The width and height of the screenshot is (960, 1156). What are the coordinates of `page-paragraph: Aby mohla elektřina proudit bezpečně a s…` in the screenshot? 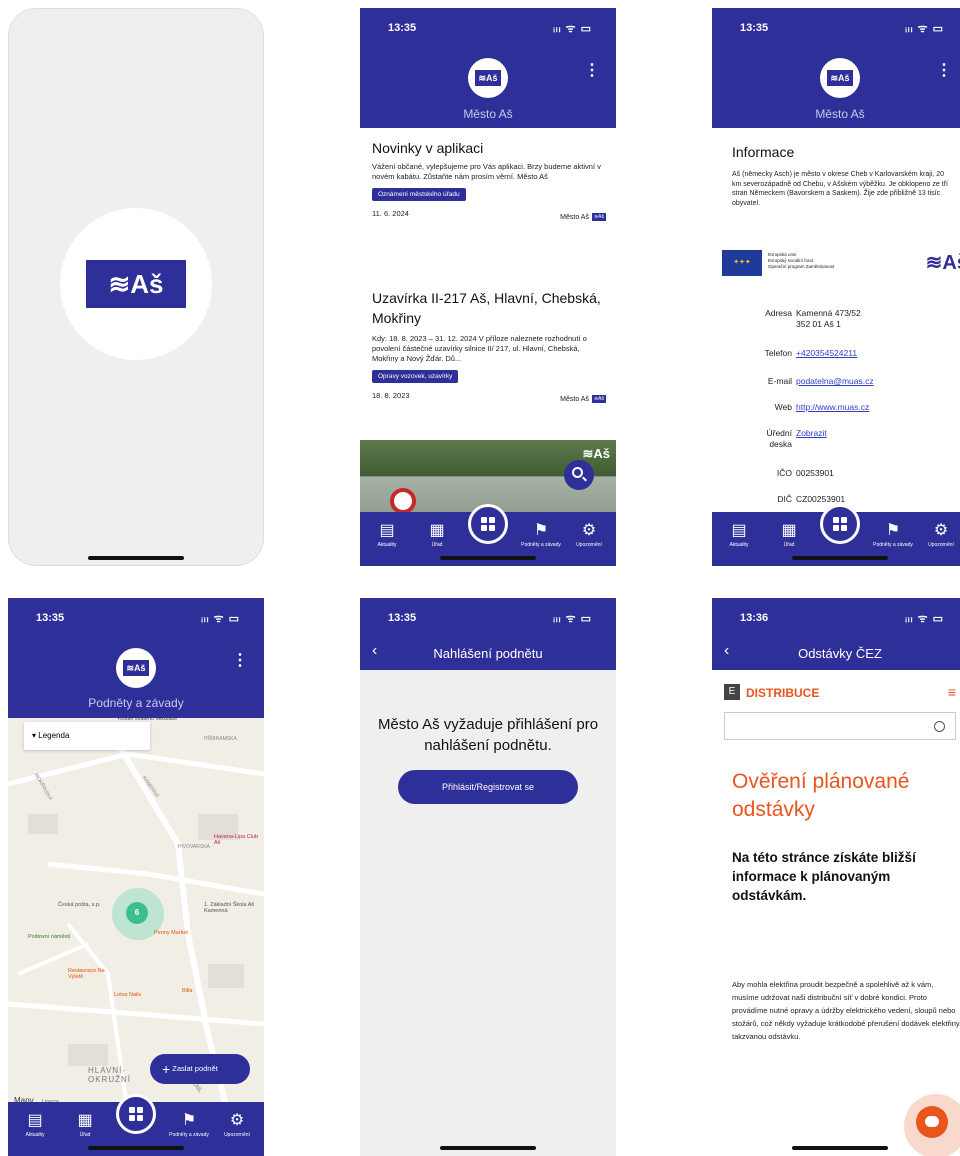 It's located at (846, 1010).